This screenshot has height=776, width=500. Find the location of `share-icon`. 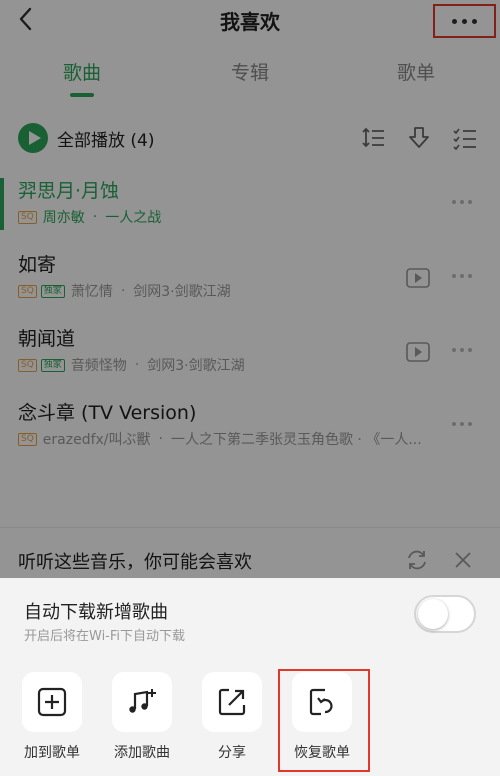

share-icon is located at coordinates (232, 702).